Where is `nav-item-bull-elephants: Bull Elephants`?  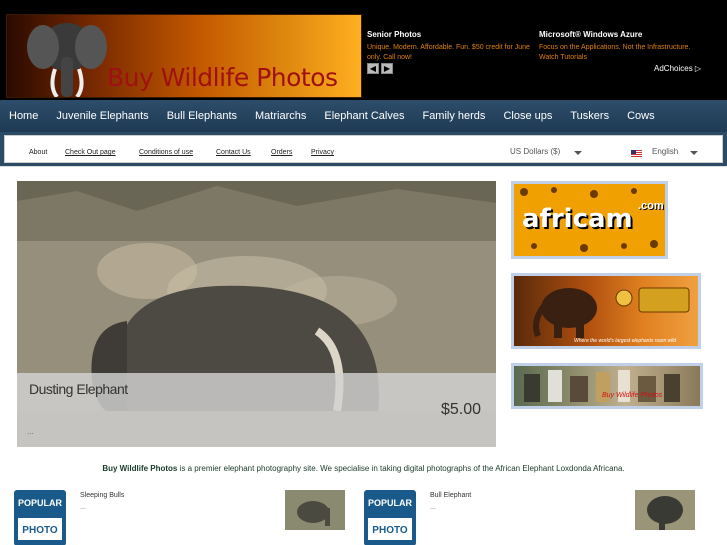 nav-item-bull-elephants: Bull Elephants is located at coordinates (202, 116).